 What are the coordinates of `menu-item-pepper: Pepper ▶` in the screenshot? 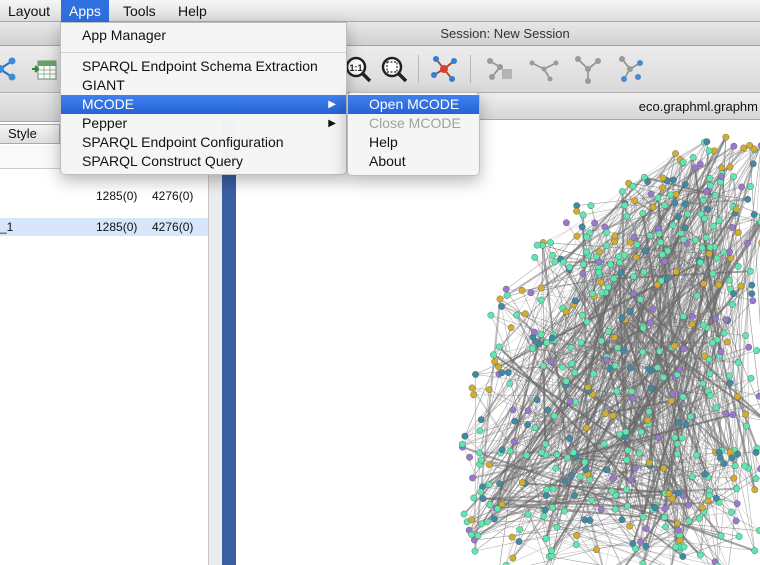 It's located at (203, 123).